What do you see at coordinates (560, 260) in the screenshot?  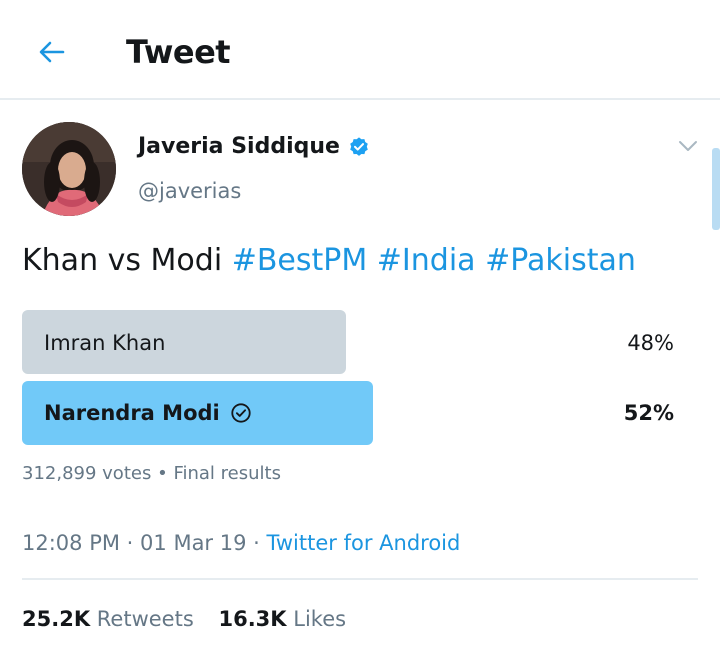 I see `hashtag-link: #Pakistan` at bounding box center [560, 260].